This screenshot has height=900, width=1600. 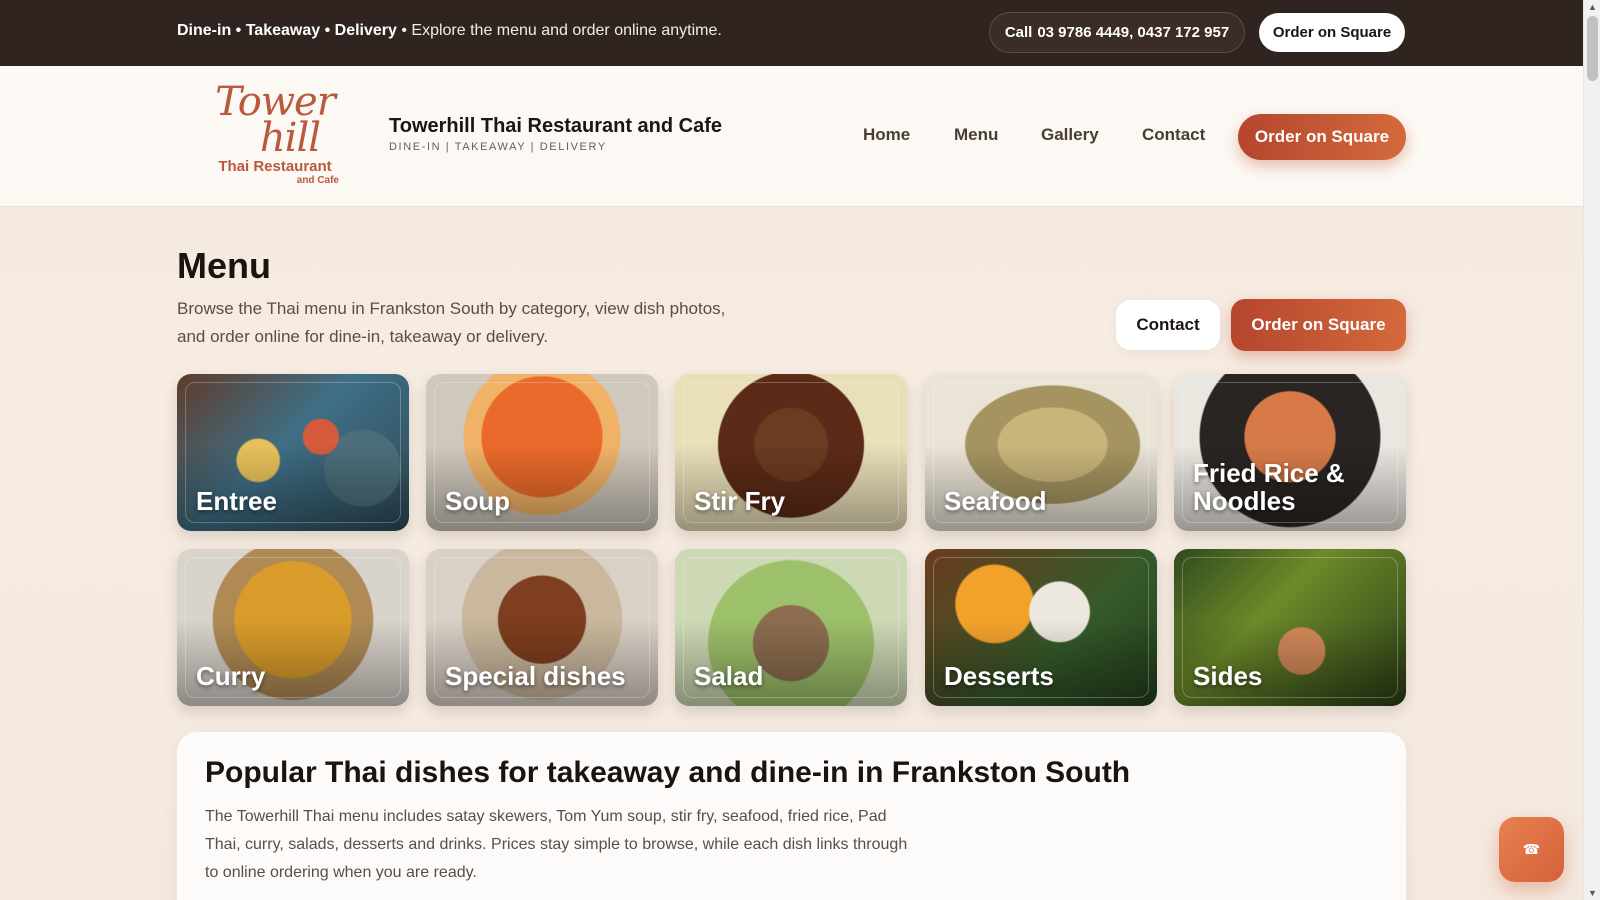 What do you see at coordinates (555, 126) in the screenshot?
I see `brand-name: Towerhill Thai Restaurant and Cafe` at bounding box center [555, 126].